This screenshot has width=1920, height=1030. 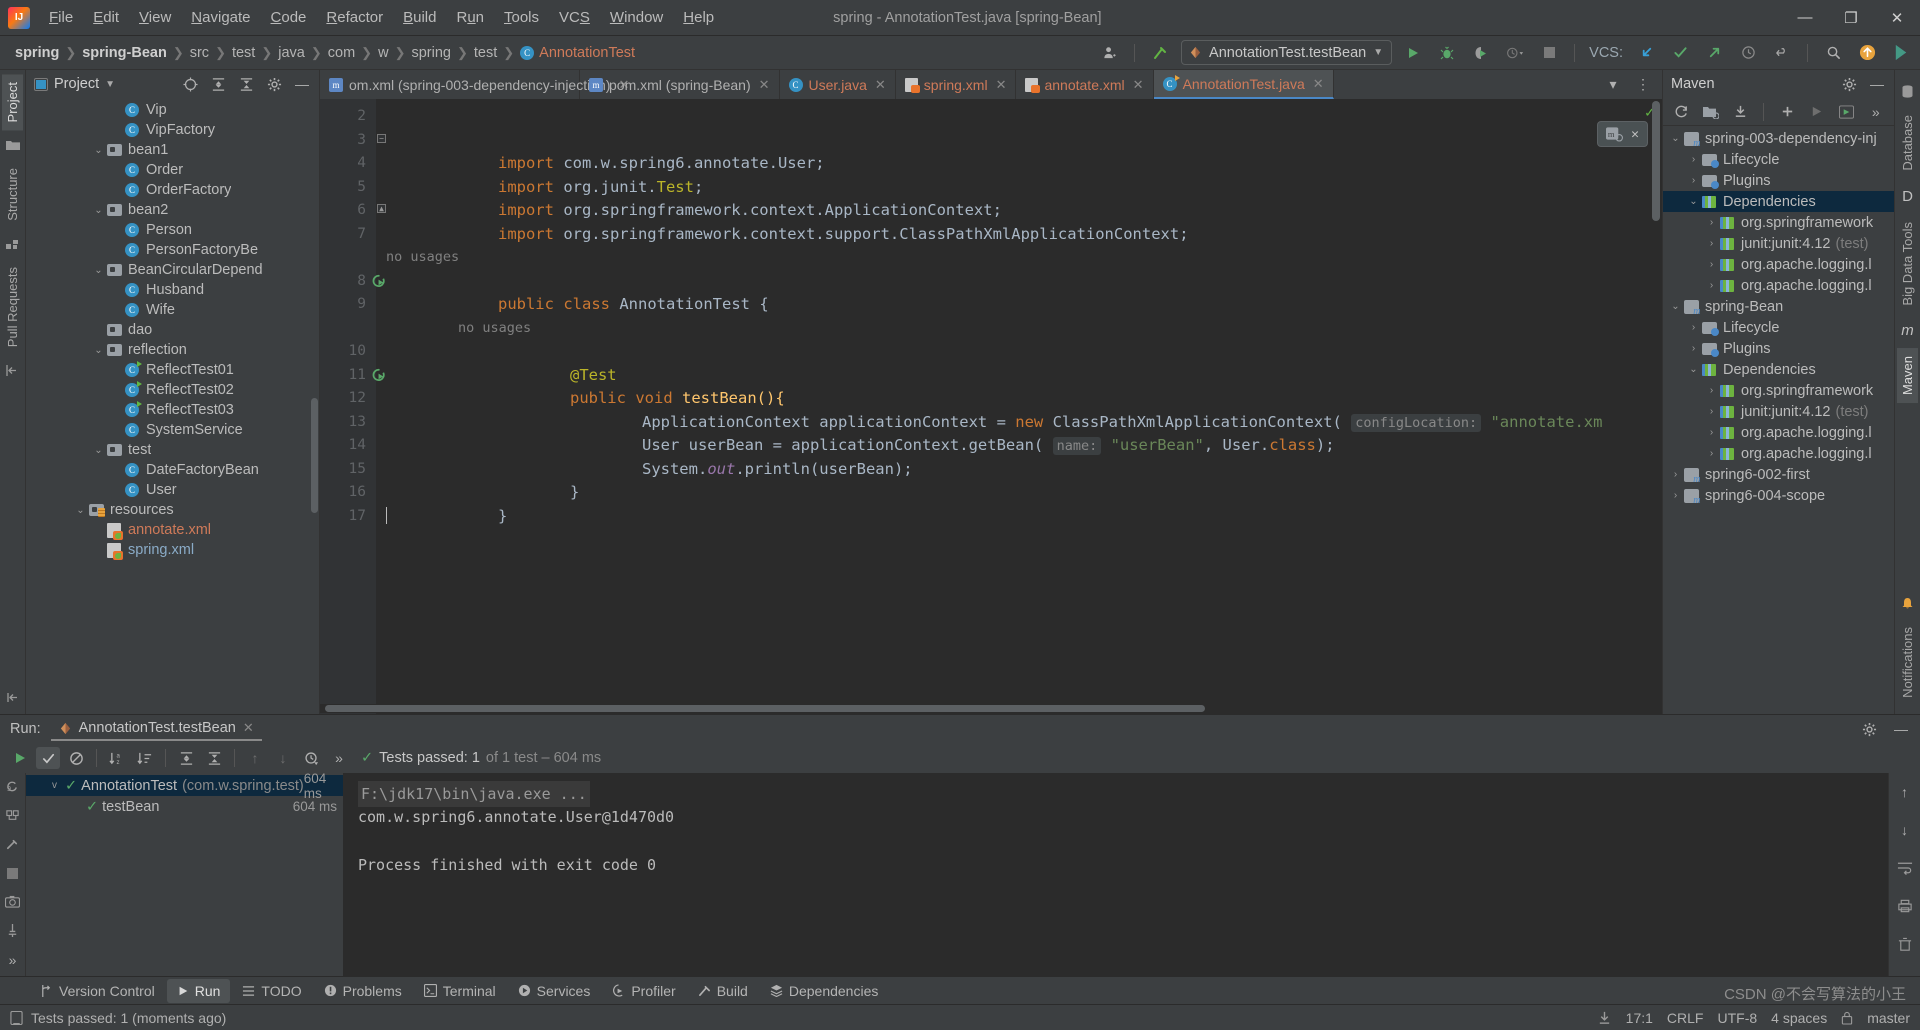 What do you see at coordinates (352, 406) in the screenshot?
I see `editor-gutter: 2 3 4 5 6 7 8 9 10 11 12 13 14 15 16 17` at bounding box center [352, 406].